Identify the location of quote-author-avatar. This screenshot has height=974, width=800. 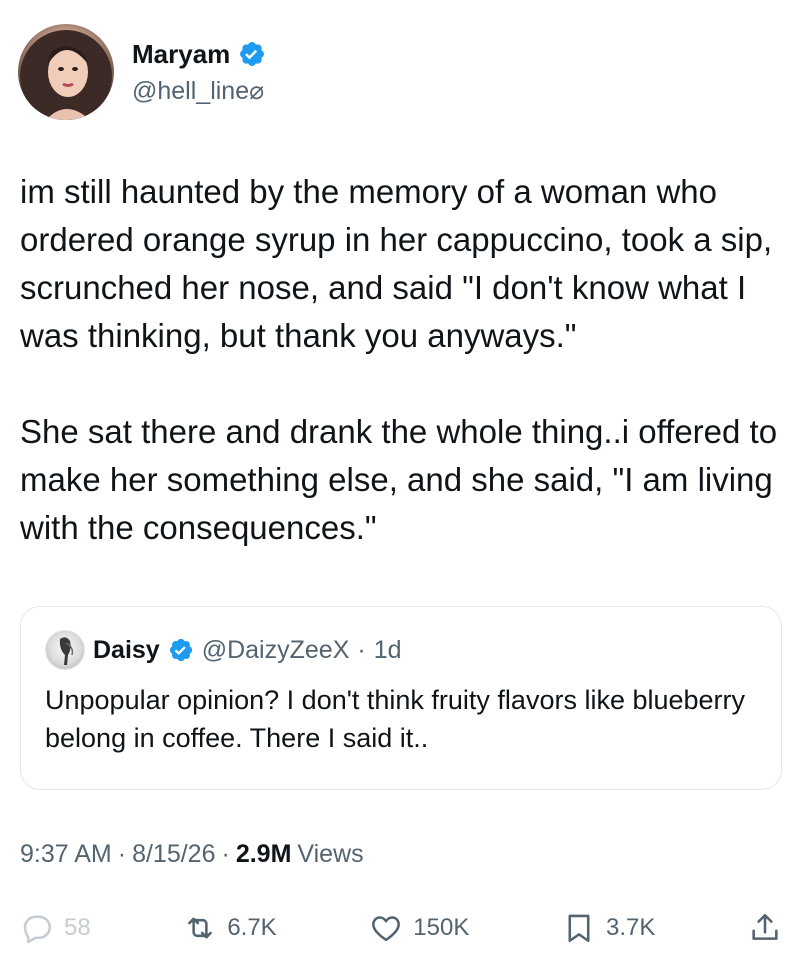
(65, 650).